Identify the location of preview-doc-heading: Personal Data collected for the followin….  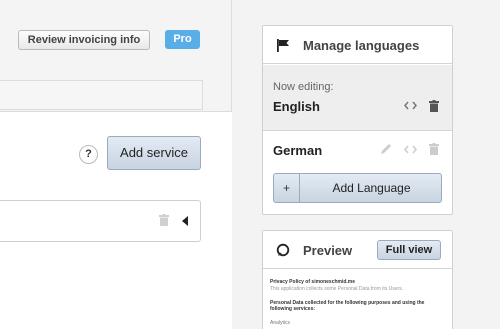
(347, 306).